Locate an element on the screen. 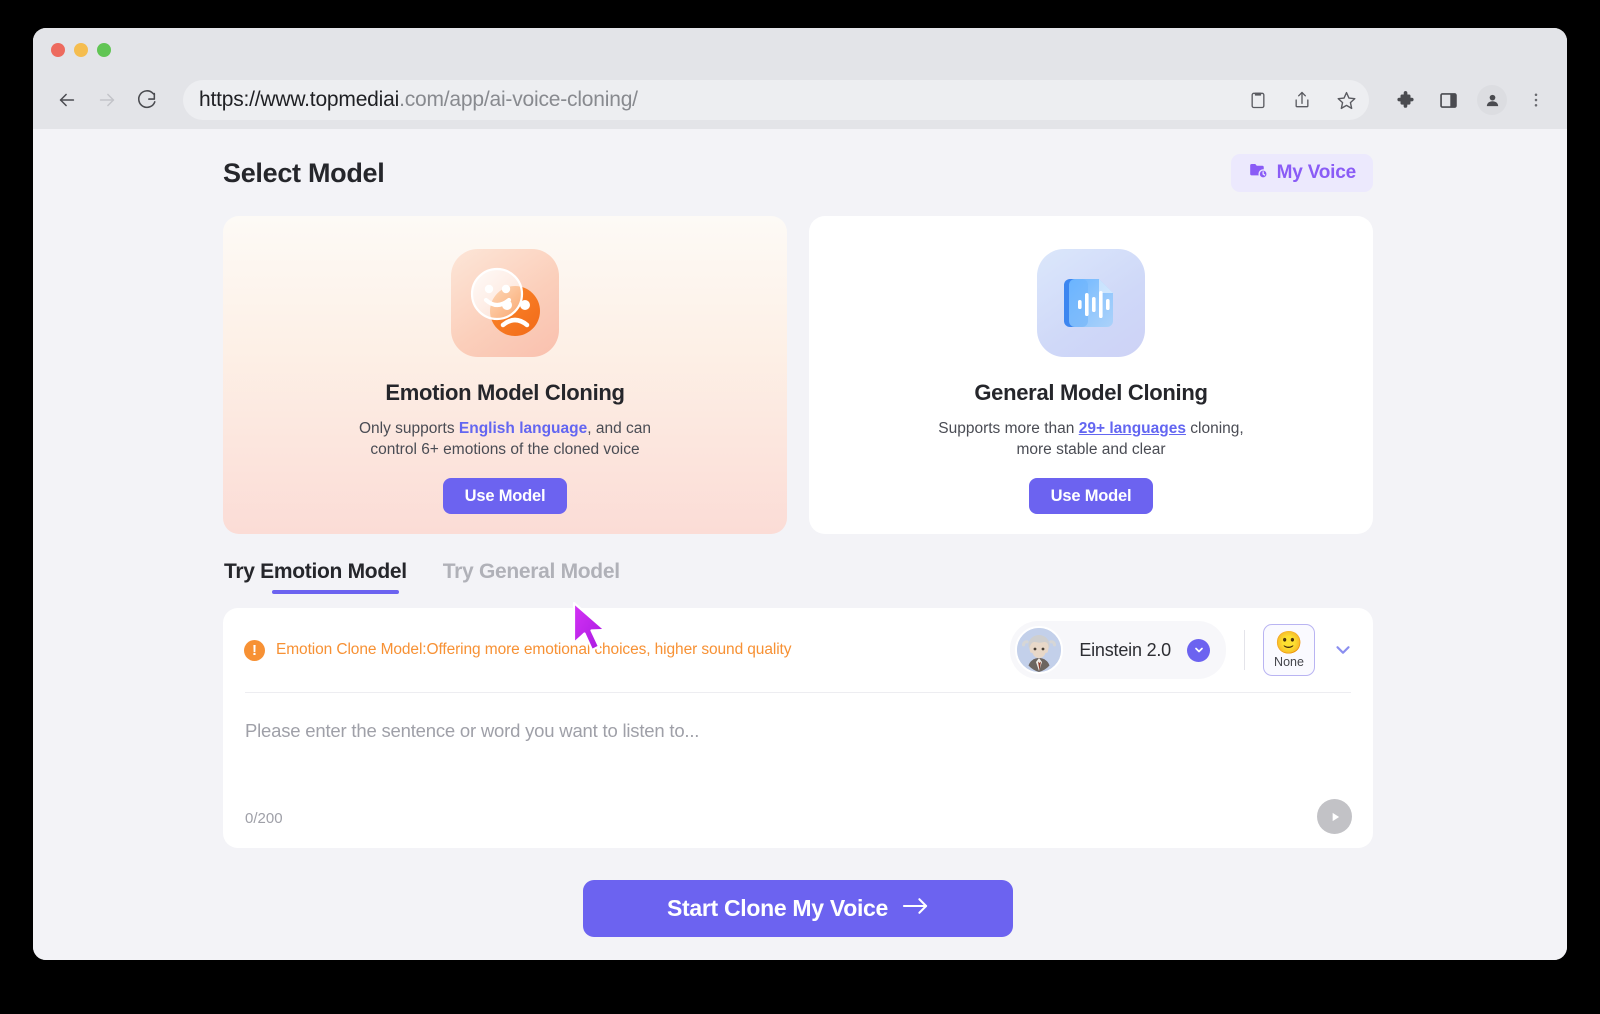  avatar is located at coordinates (1039, 650).